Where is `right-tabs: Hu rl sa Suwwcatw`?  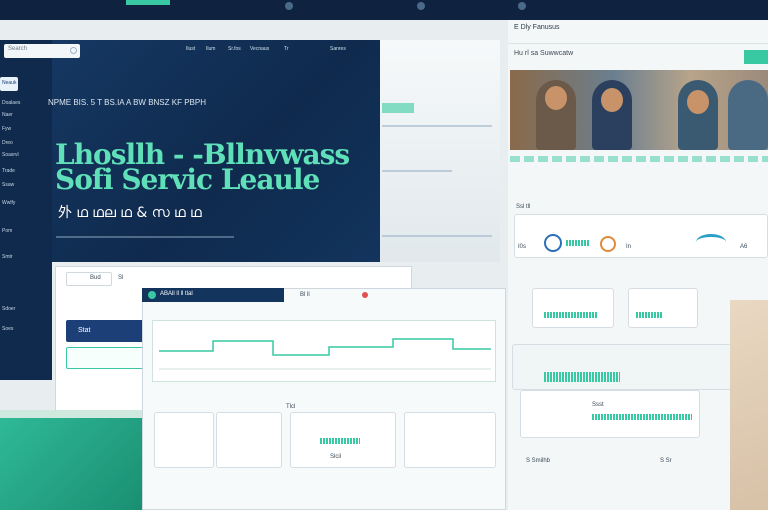 right-tabs: Hu rl sa Suwwcatw is located at coordinates (543, 53).